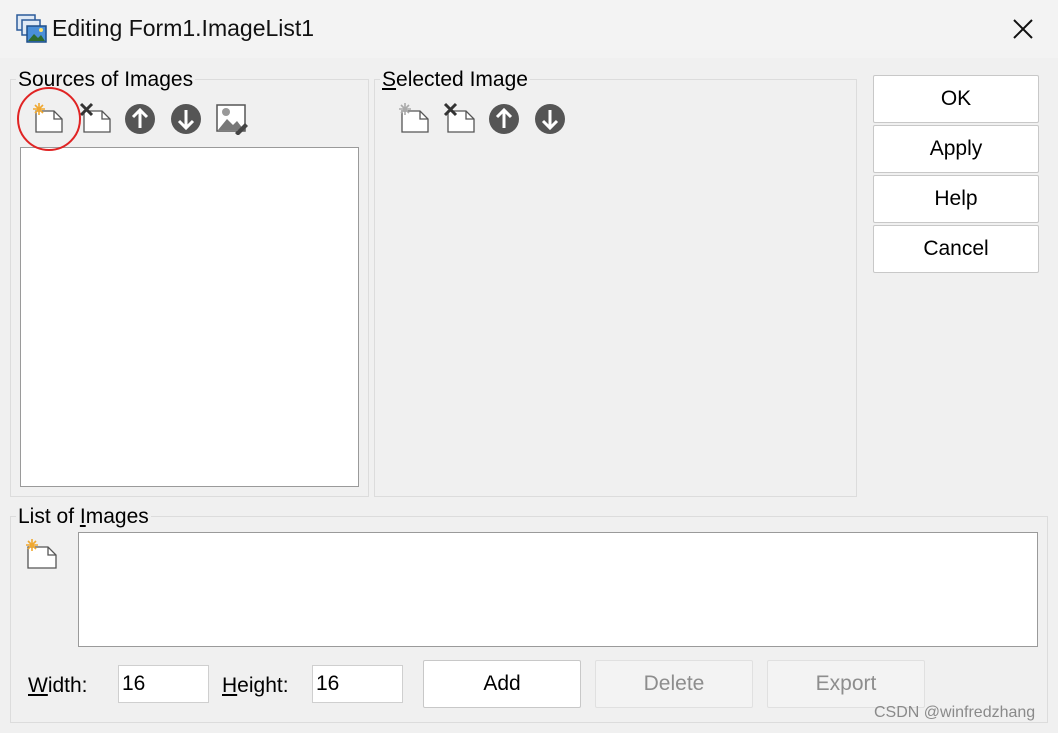 This screenshot has width=1058, height=733. I want to click on selected-image-label: Selected Image, so click(455, 80).